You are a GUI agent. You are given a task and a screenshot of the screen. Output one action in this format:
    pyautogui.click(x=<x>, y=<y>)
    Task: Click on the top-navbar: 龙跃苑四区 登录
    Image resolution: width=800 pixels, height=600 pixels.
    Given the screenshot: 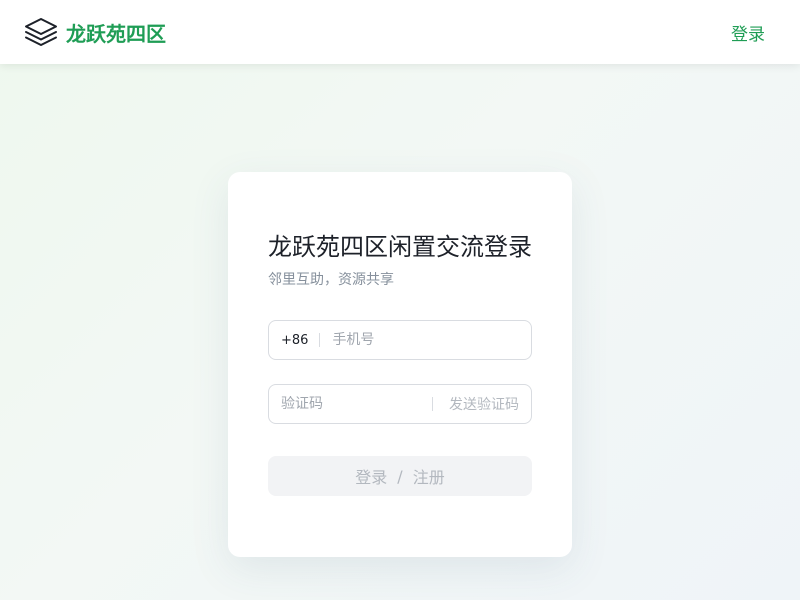 What is the action you would take?
    pyautogui.click(x=400, y=32)
    